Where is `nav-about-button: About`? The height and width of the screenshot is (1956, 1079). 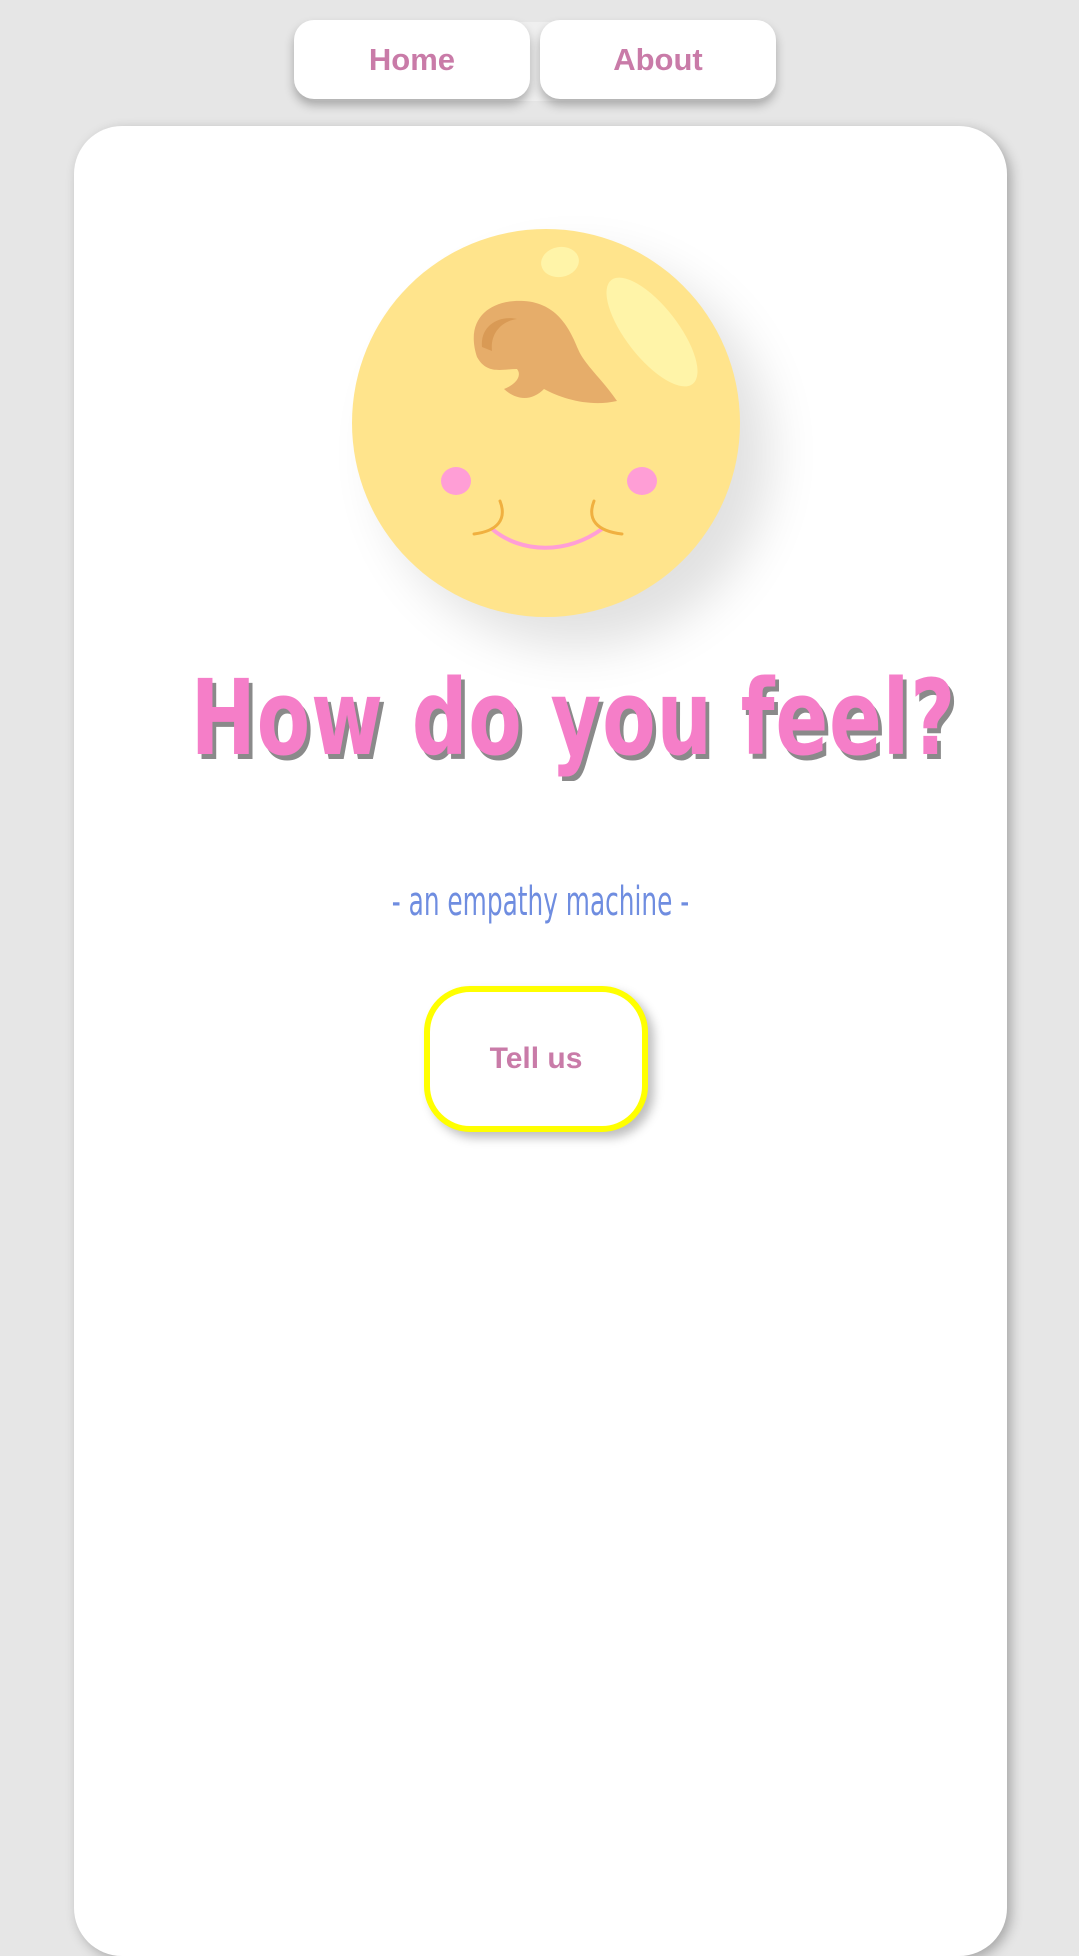
nav-about-button: About is located at coordinates (658, 59).